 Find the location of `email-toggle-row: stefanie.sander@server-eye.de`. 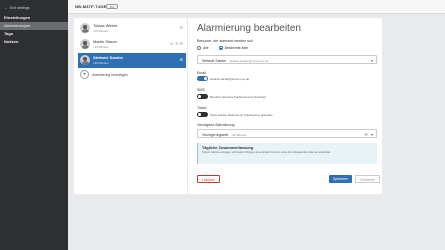

email-toggle-row: stefanie.sander@server-eye.de is located at coordinates (223, 78).